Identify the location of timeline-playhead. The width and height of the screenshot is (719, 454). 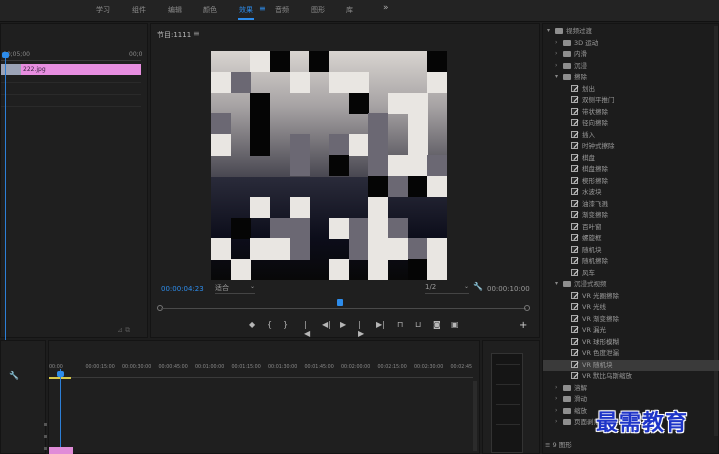
(60, 374).